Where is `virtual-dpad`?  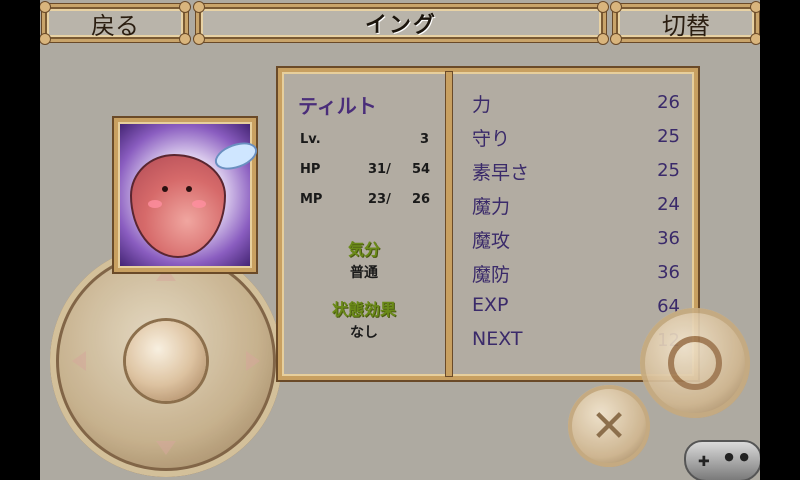
virtual-dpad is located at coordinates (166, 361).